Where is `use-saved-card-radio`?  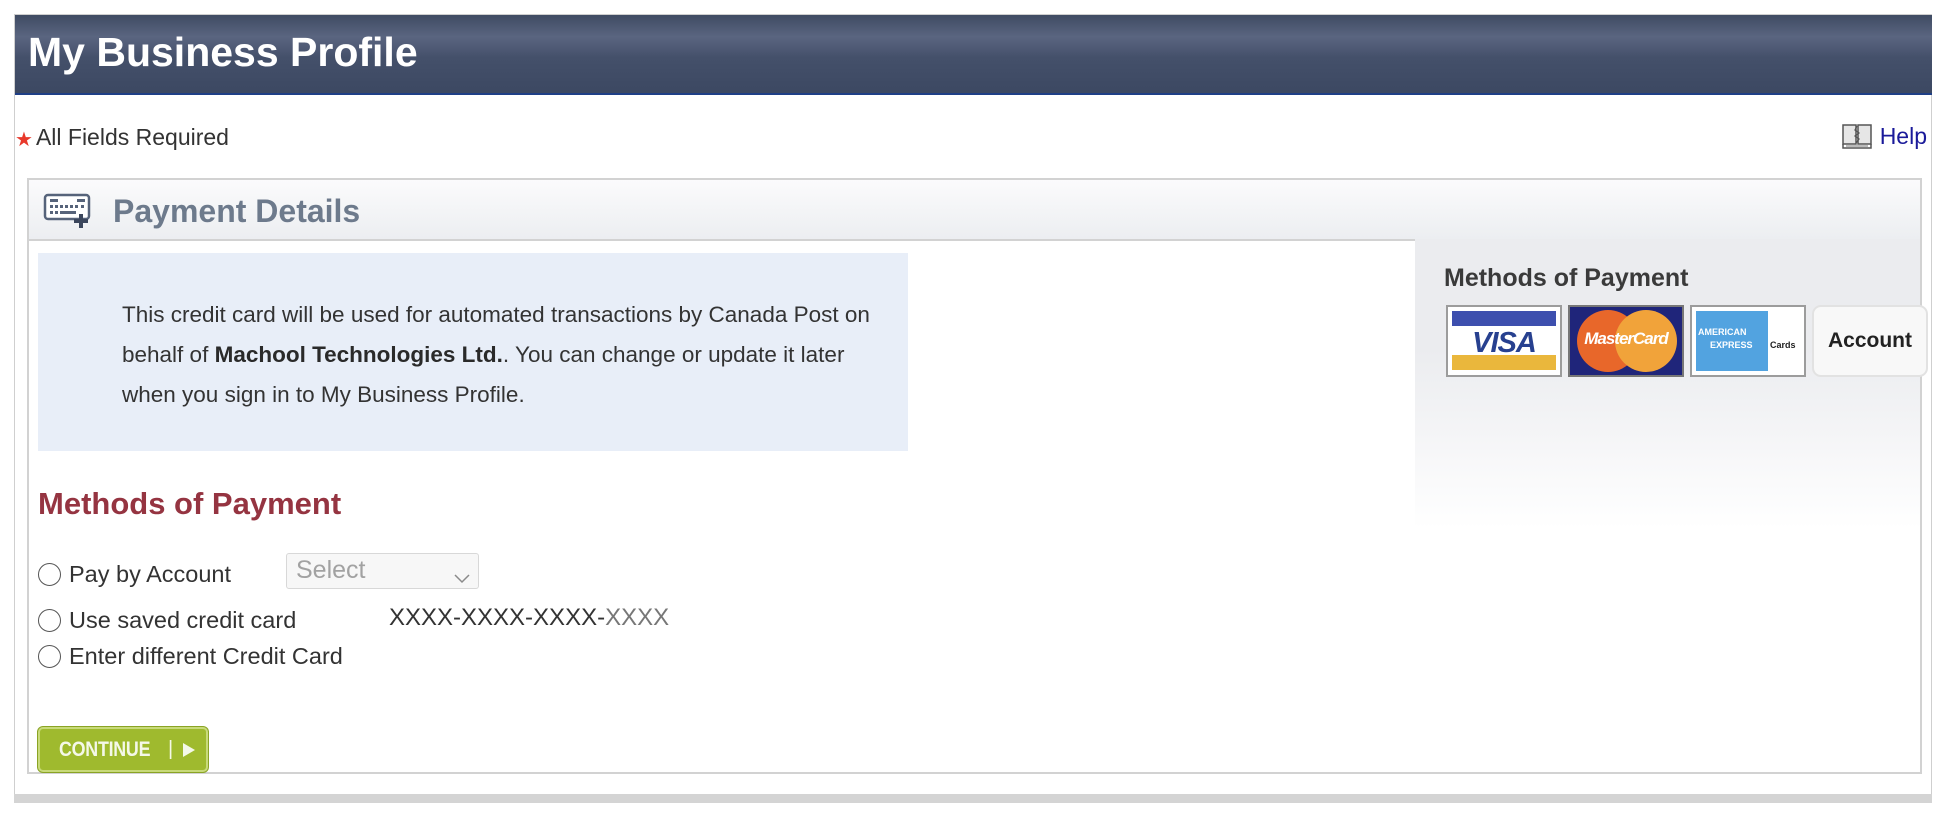
use-saved-card-radio is located at coordinates (49, 620).